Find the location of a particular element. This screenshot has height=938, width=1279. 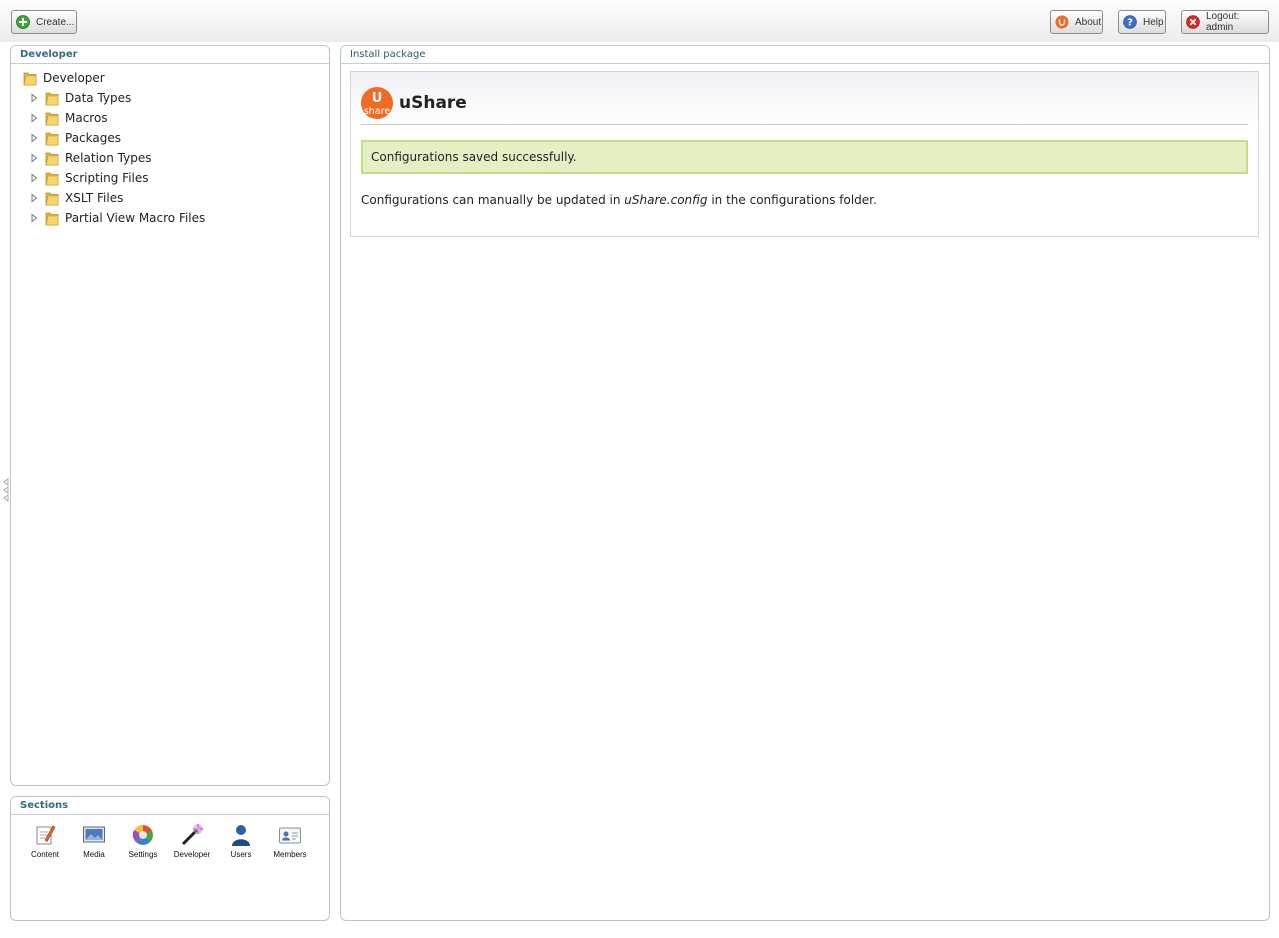

tree-item-partial-view-macro-files: Partial View Macro Files is located at coordinates (117, 218).